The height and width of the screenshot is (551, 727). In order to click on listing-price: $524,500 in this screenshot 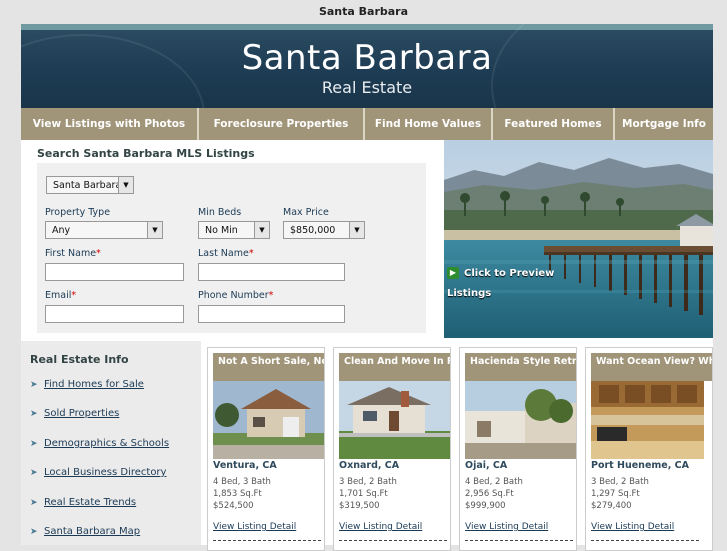, I will do `click(233, 506)`.